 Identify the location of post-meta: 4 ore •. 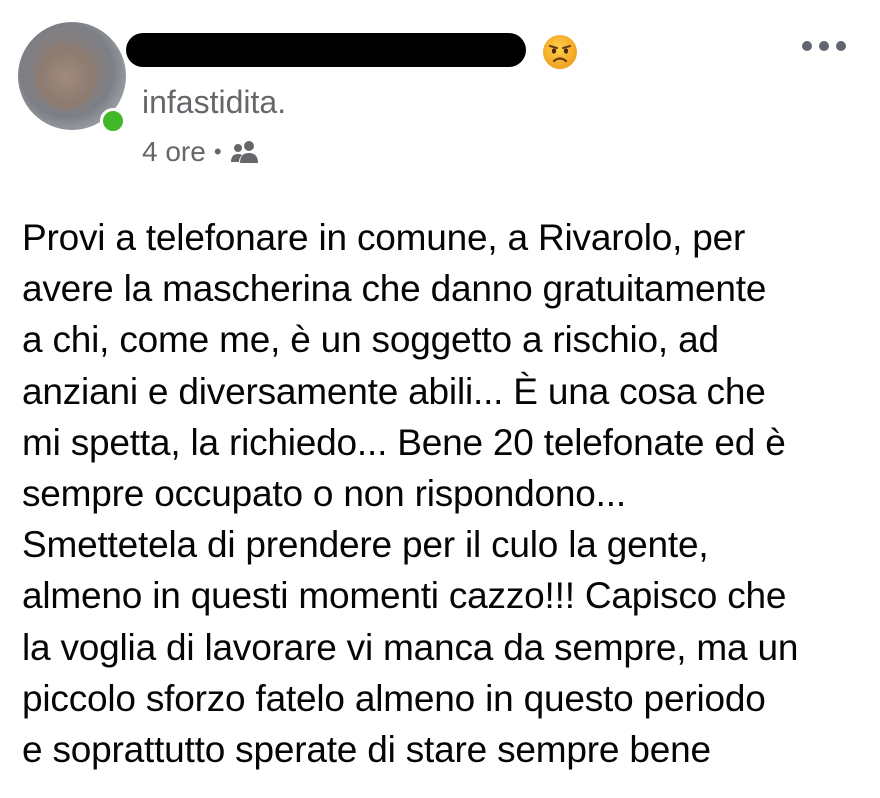
(201, 152).